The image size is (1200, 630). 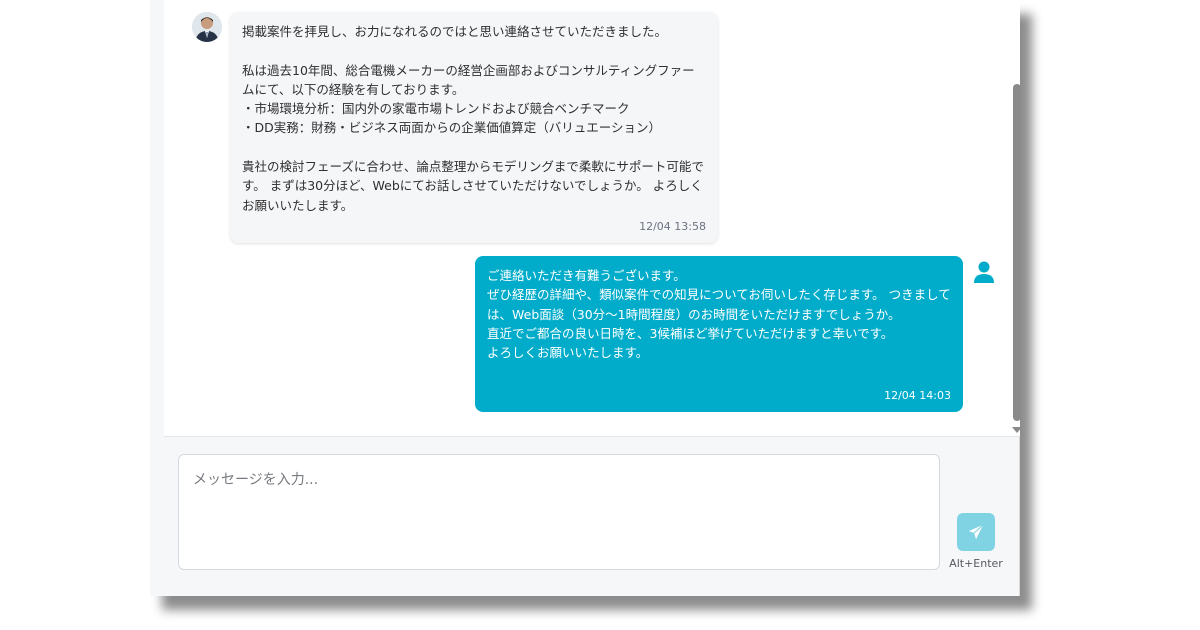 What do you see at coordinates (917, 395) in the screenshot?
I see `outgoing-message-time: 12/04 14:03` at bounding box center [917, 395].